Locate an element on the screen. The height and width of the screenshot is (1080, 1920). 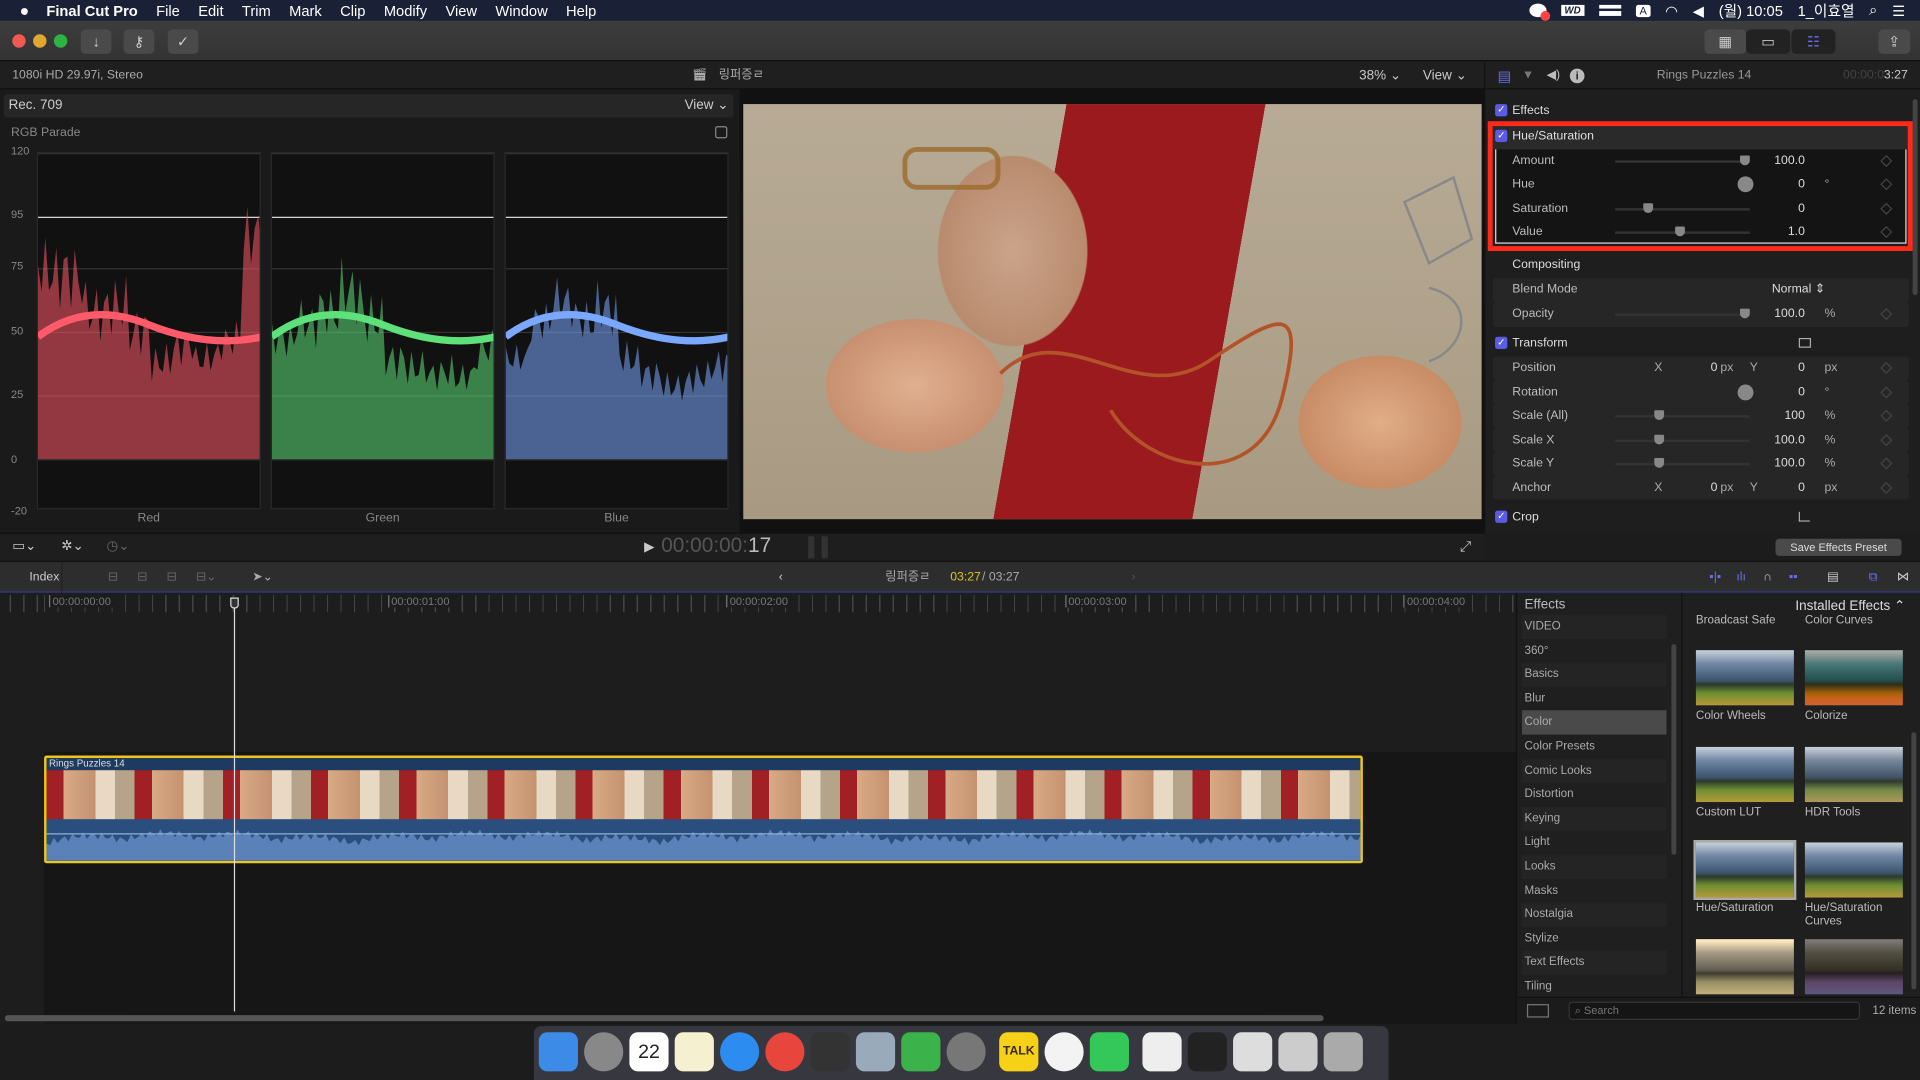
dock-calendar-icon: 22 is located at coordinates (649, 1052).